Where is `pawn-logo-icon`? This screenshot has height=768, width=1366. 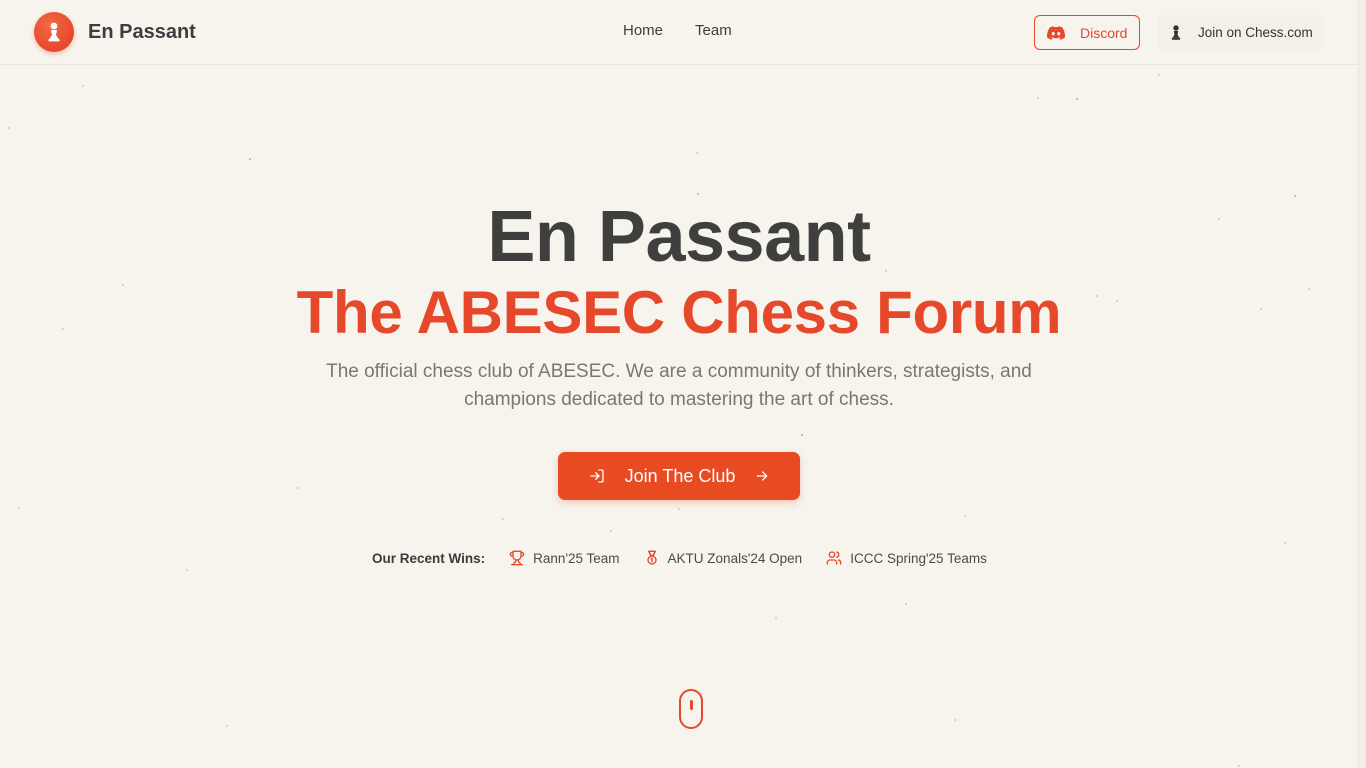 pawn-logo-icon is located at coordinates (54, 32).